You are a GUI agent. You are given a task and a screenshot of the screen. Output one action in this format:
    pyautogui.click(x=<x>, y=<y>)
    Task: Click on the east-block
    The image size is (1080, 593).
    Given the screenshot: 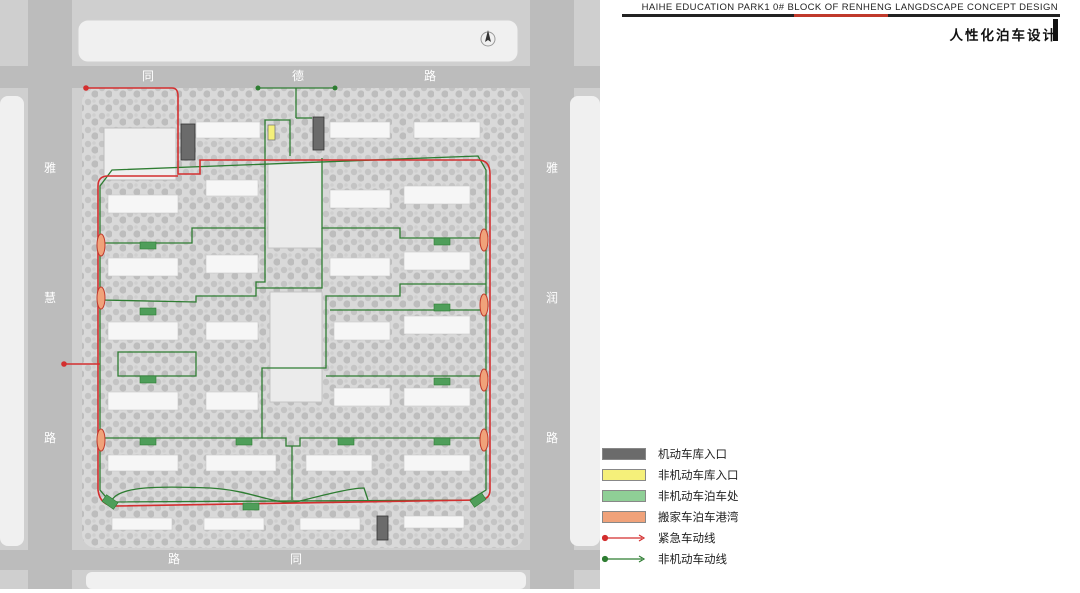 What is the action you would take?
    pyautogui.click(x=585, y=321)
    